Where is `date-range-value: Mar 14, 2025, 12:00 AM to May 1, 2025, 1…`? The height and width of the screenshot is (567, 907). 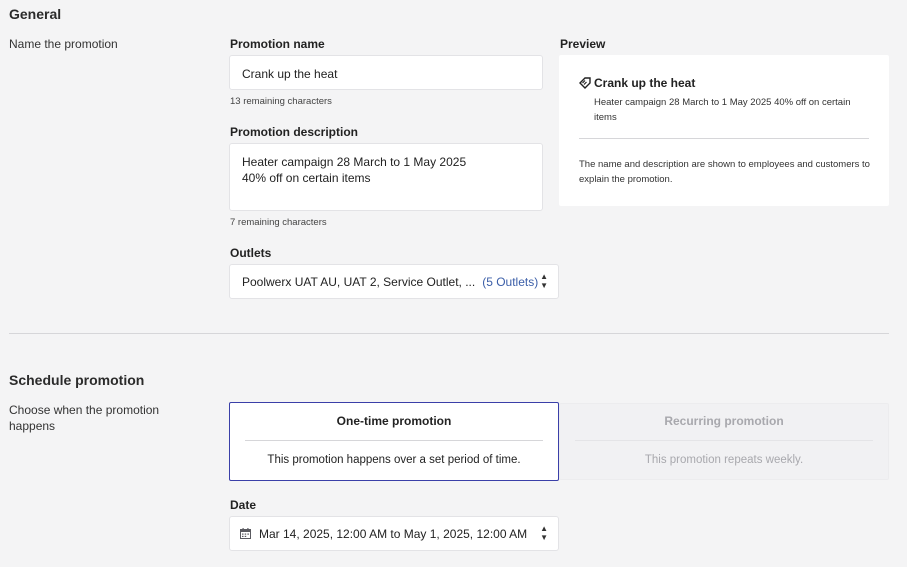 date-range-value: Mar 14, 2025, 12:00 AM to May 1, 2025, 1… is located at coordinates (393, 533).